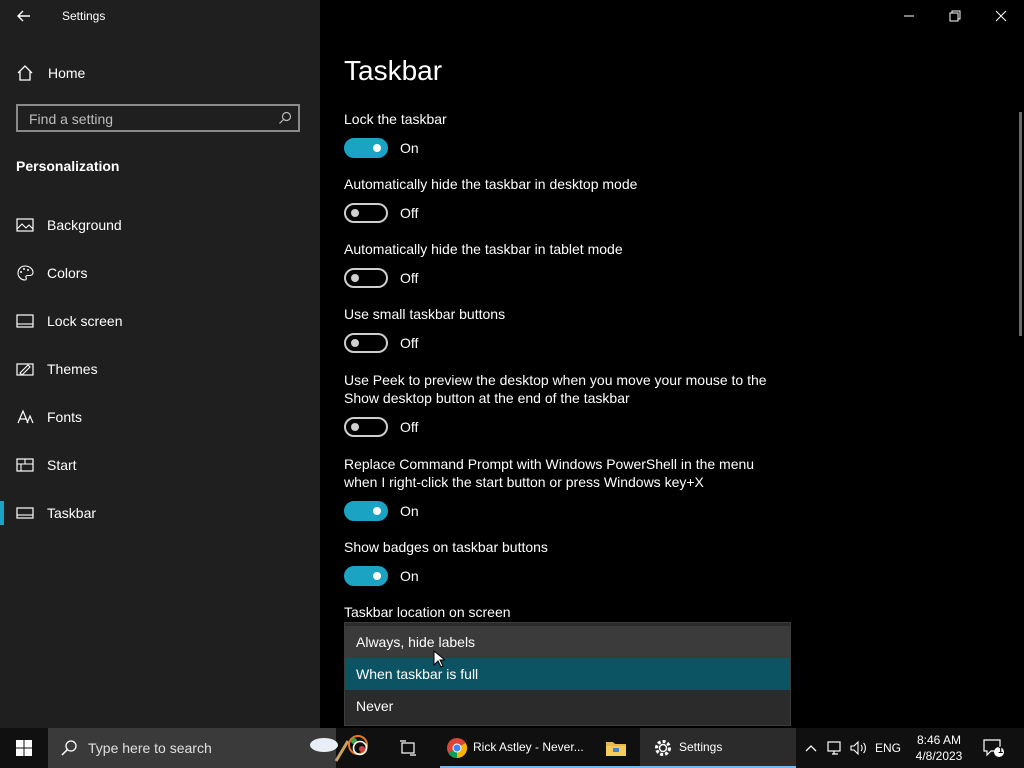  What do you see at coordinates (68, 166) in the screenshot?
I see `section-title: Personalization` at bounding box center [68, 166].